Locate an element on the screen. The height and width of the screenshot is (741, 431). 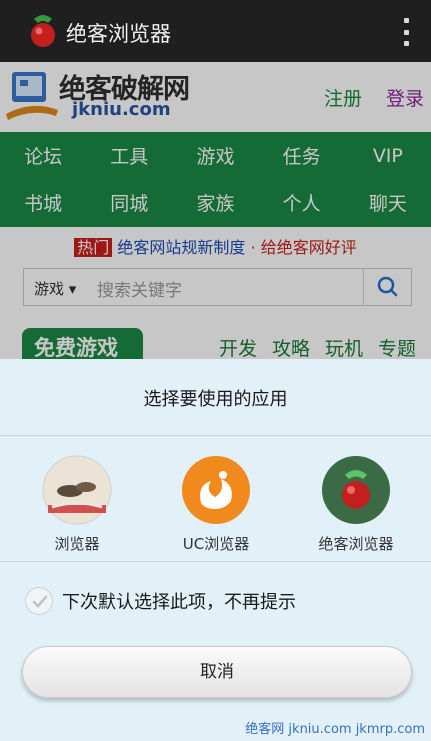
browser-app-icon is located at coordinates (77, 490).